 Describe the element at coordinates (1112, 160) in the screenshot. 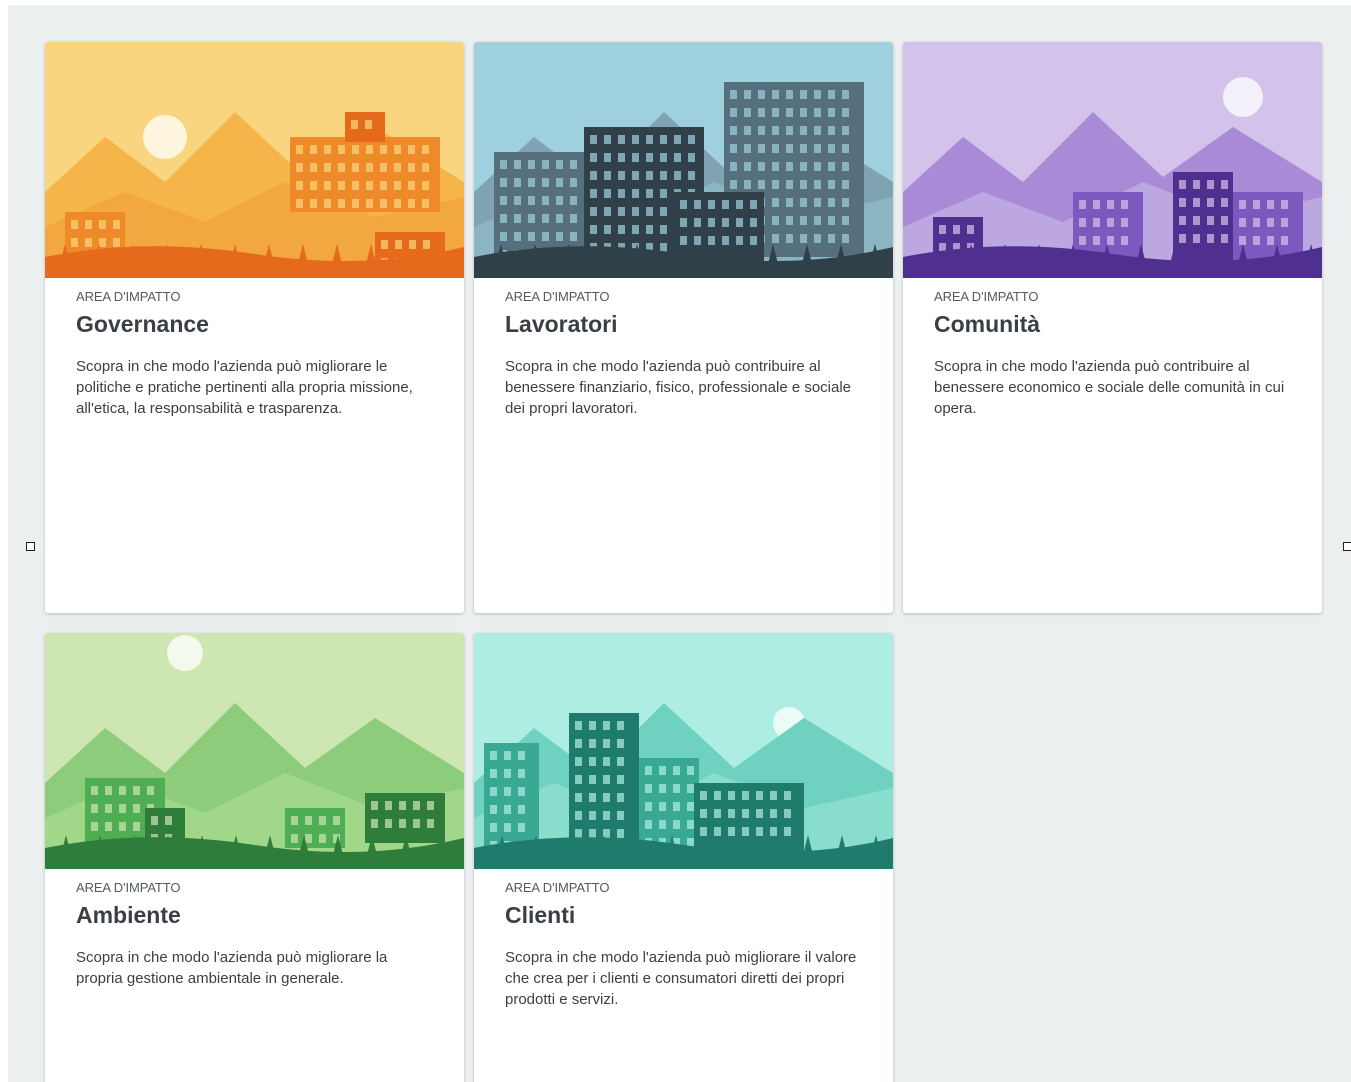

I see `comunita-illustration` at that location.